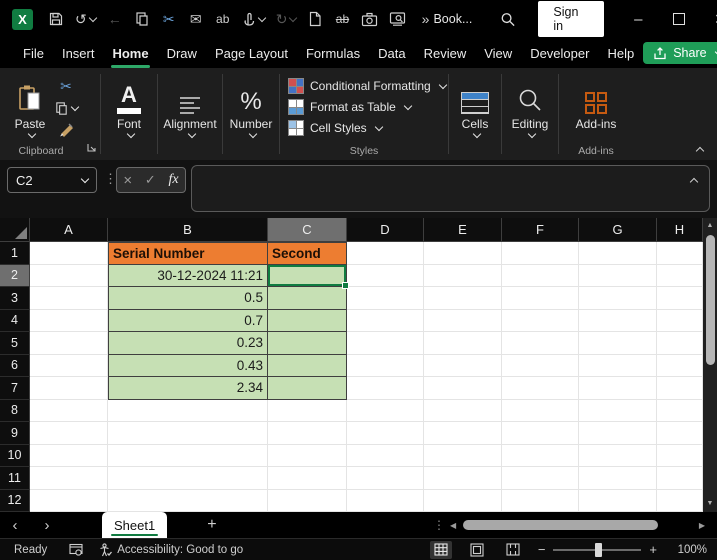 The width and height of the screenshot is (717, 560). Describe the element at coordinates (463, 433) in the screenshot. I see `cell-E9` at that location.